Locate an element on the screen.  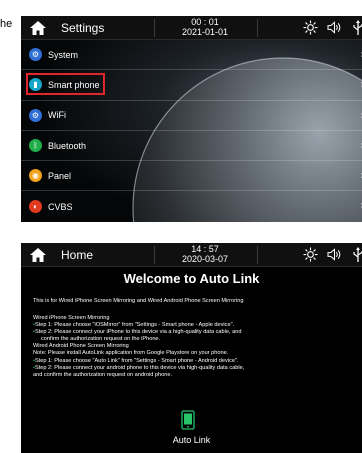
menu-item-cvbs: ◐ CVBS › is located at coordinates (191, 206).